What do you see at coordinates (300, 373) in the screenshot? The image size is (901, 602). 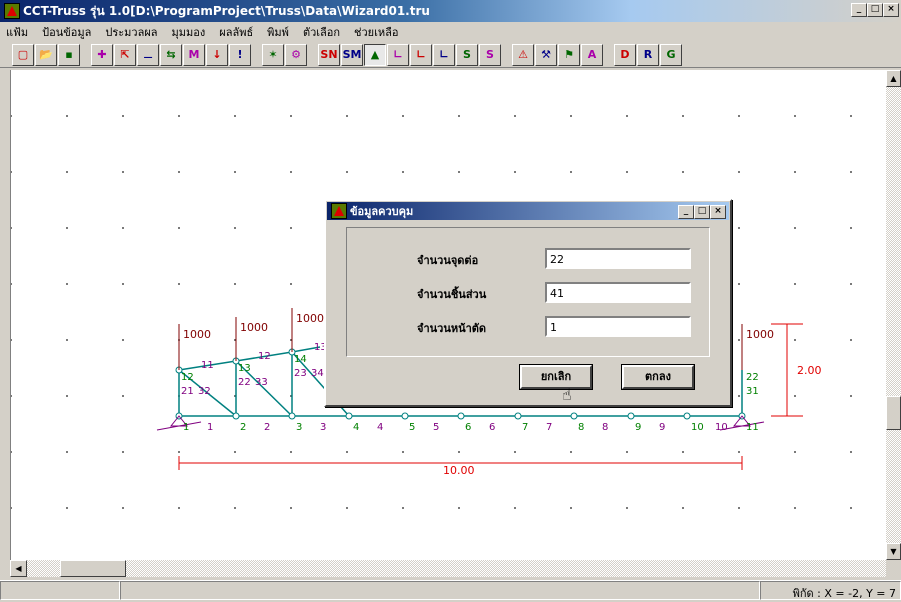 I see `member-label: 23` at bounding box center [300, 373].